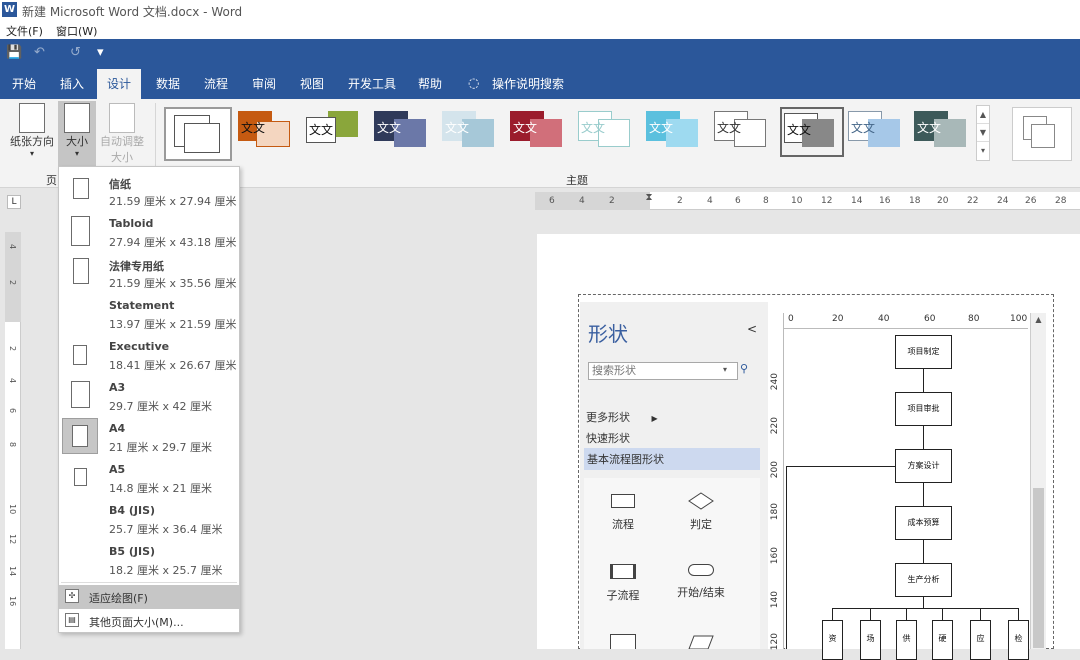 This screenshot has width=1080, height=660. What do you see at coordinates (752, 329) in the screenshot?
I see `collapse-pane-icon: <` at bounding box center [752, 329].